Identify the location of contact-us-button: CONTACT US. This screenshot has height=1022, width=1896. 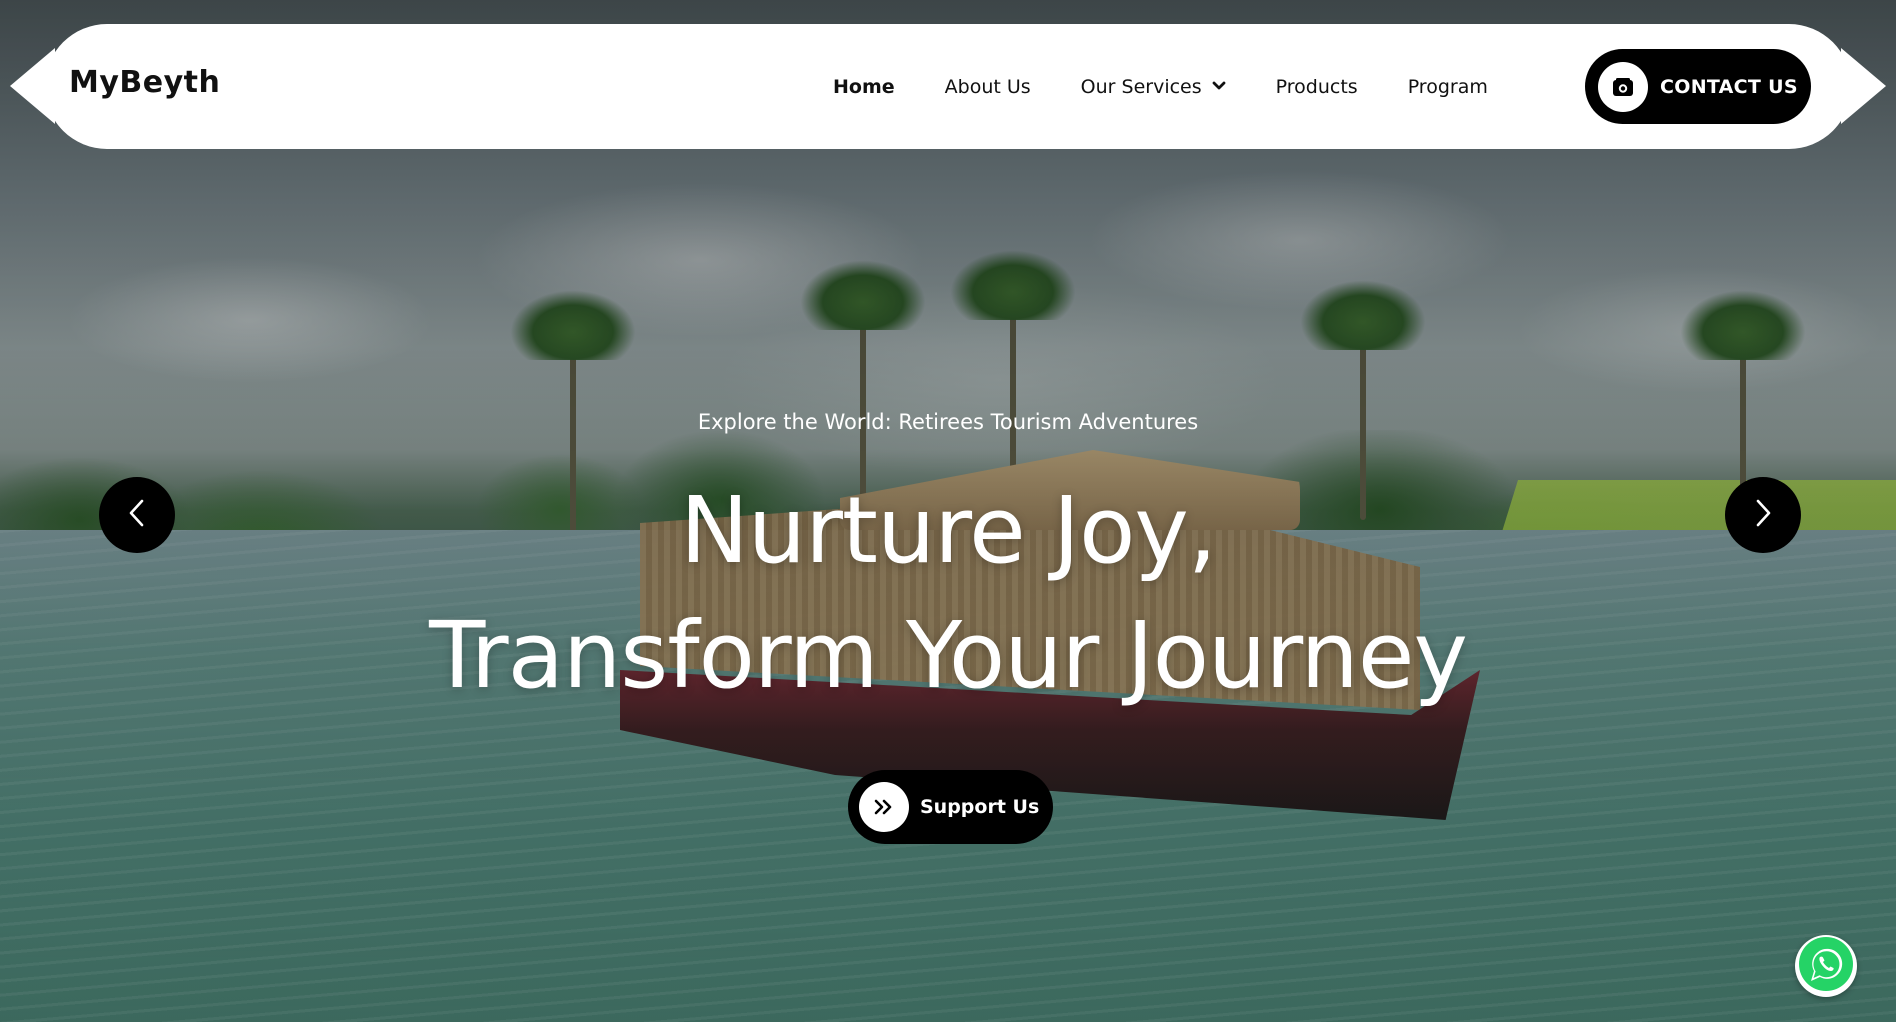
(1698, 86).